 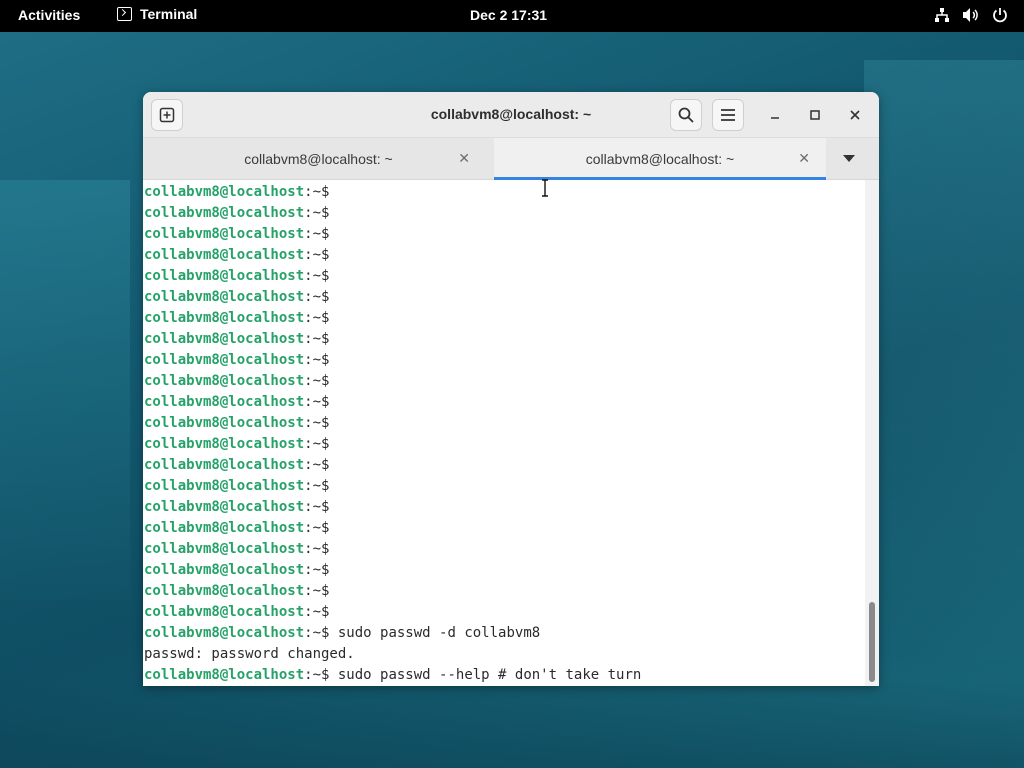 I want to click on header-bar: collabvm8@localhost: ~, so click(x=511, y=115).